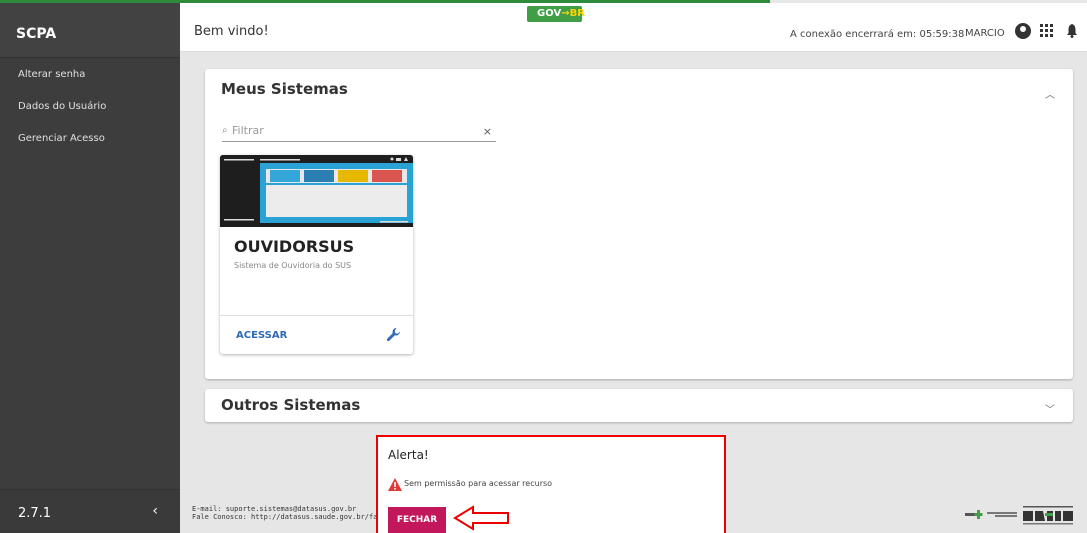  What do you see at coordinates (1023, 31) in the screenshot?
I see `account-circle-icon` at bounding box center [1023, 31].